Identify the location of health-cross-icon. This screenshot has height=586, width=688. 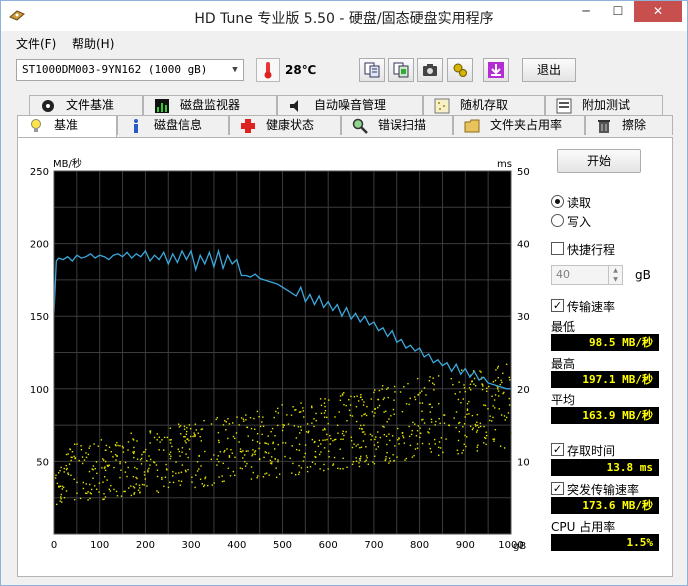
(248, 126).